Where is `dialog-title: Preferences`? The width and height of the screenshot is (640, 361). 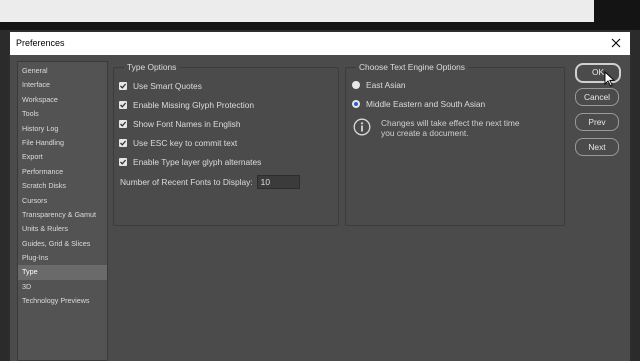
dialog-title: Preferences is located at coordinates (40, 43).